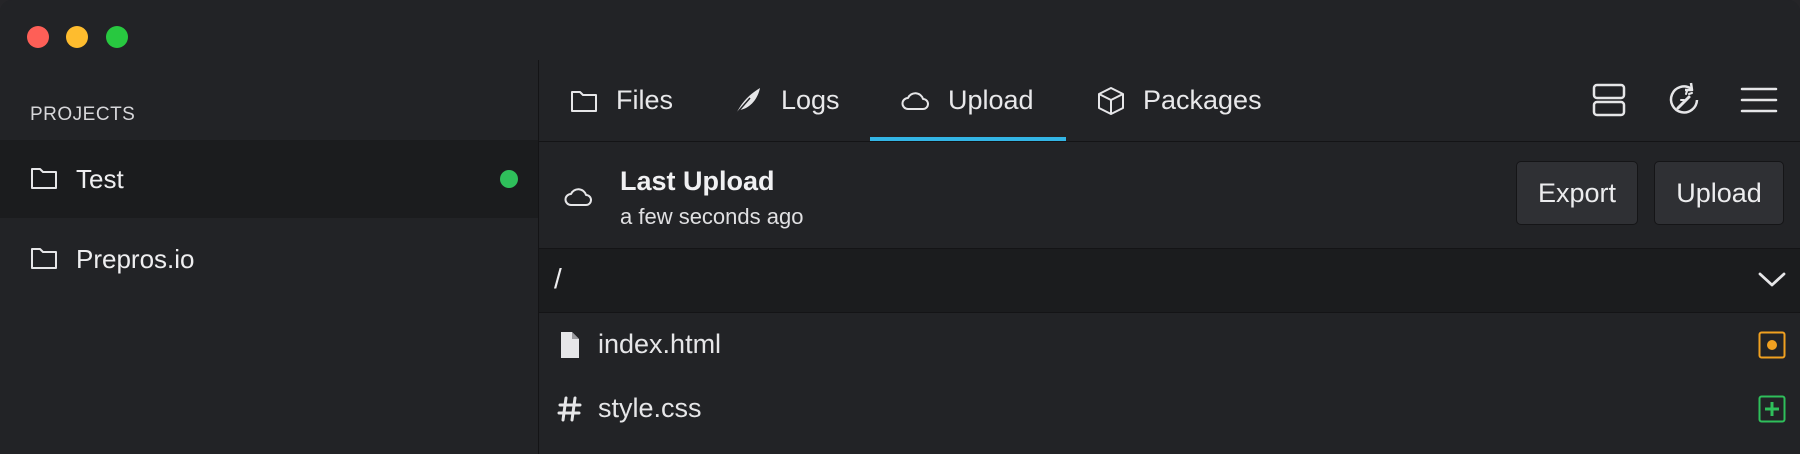  Describe the element at coordinates (1684, 100) in the screenshot. I see `build-wand-icon` at that location.